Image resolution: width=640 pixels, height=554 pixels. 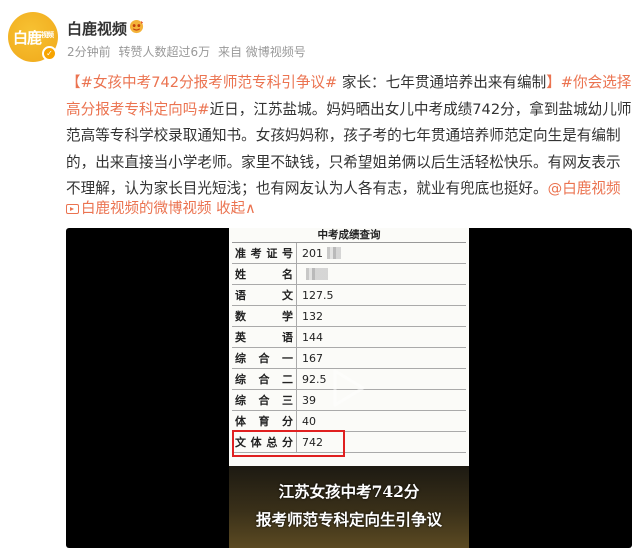 I want to click on table-row: 准考证号 201, so click(x=349, y=253).